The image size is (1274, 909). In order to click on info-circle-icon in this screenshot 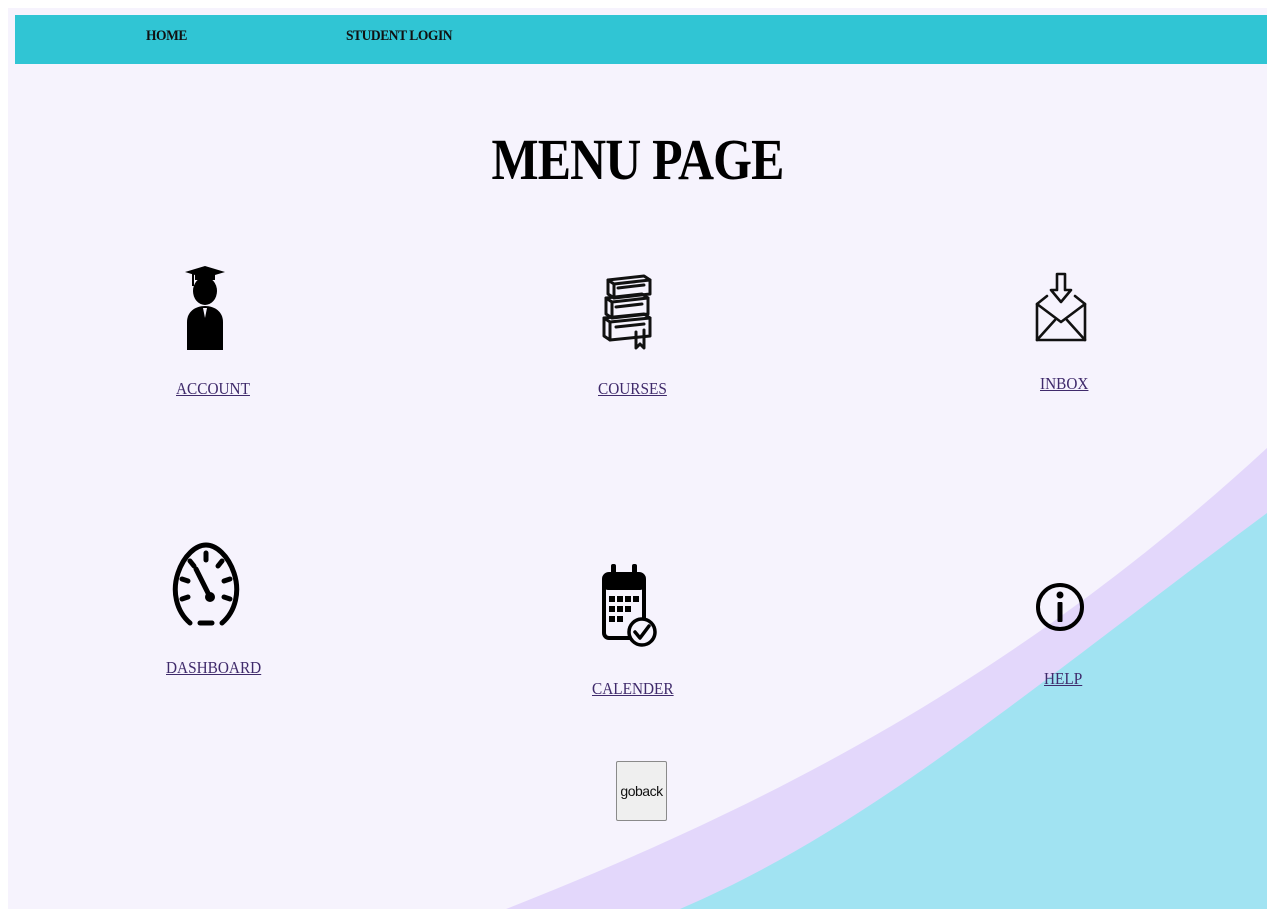, I will do `click(1060, 607)`.